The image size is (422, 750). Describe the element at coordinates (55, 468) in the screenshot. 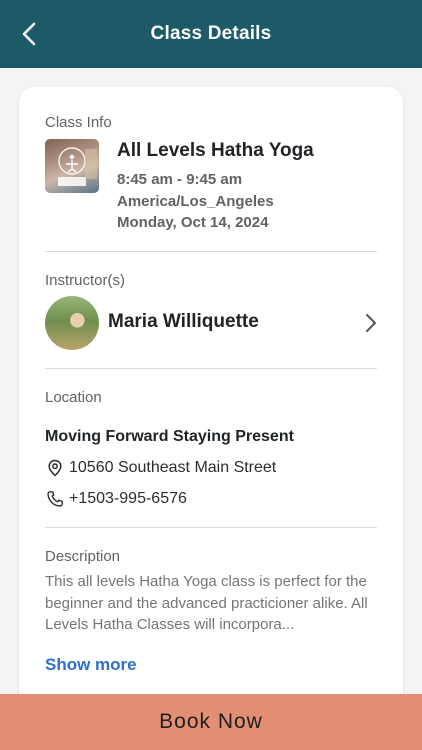

I see `map-pin-icon` at that location.